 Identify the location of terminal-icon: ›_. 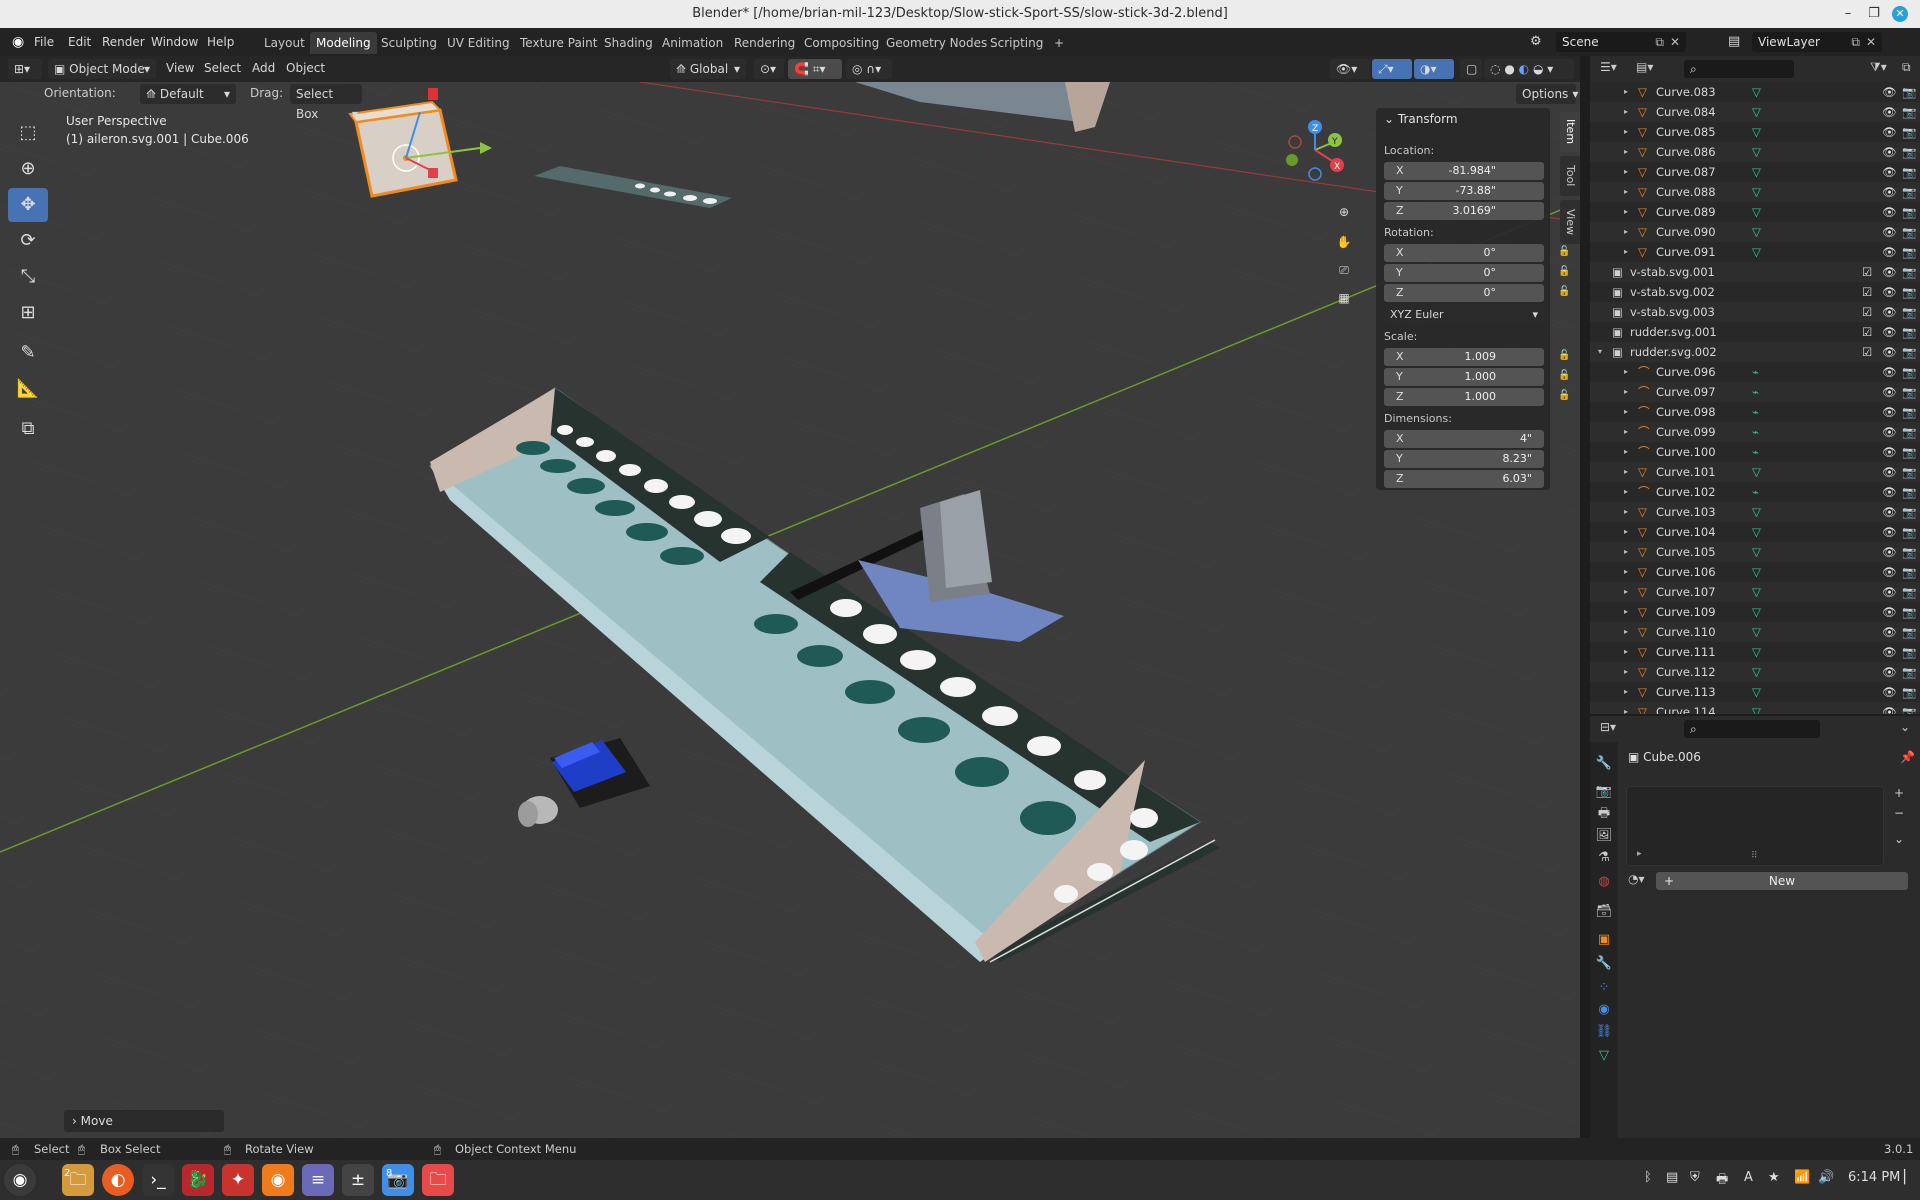
(158, 1180).